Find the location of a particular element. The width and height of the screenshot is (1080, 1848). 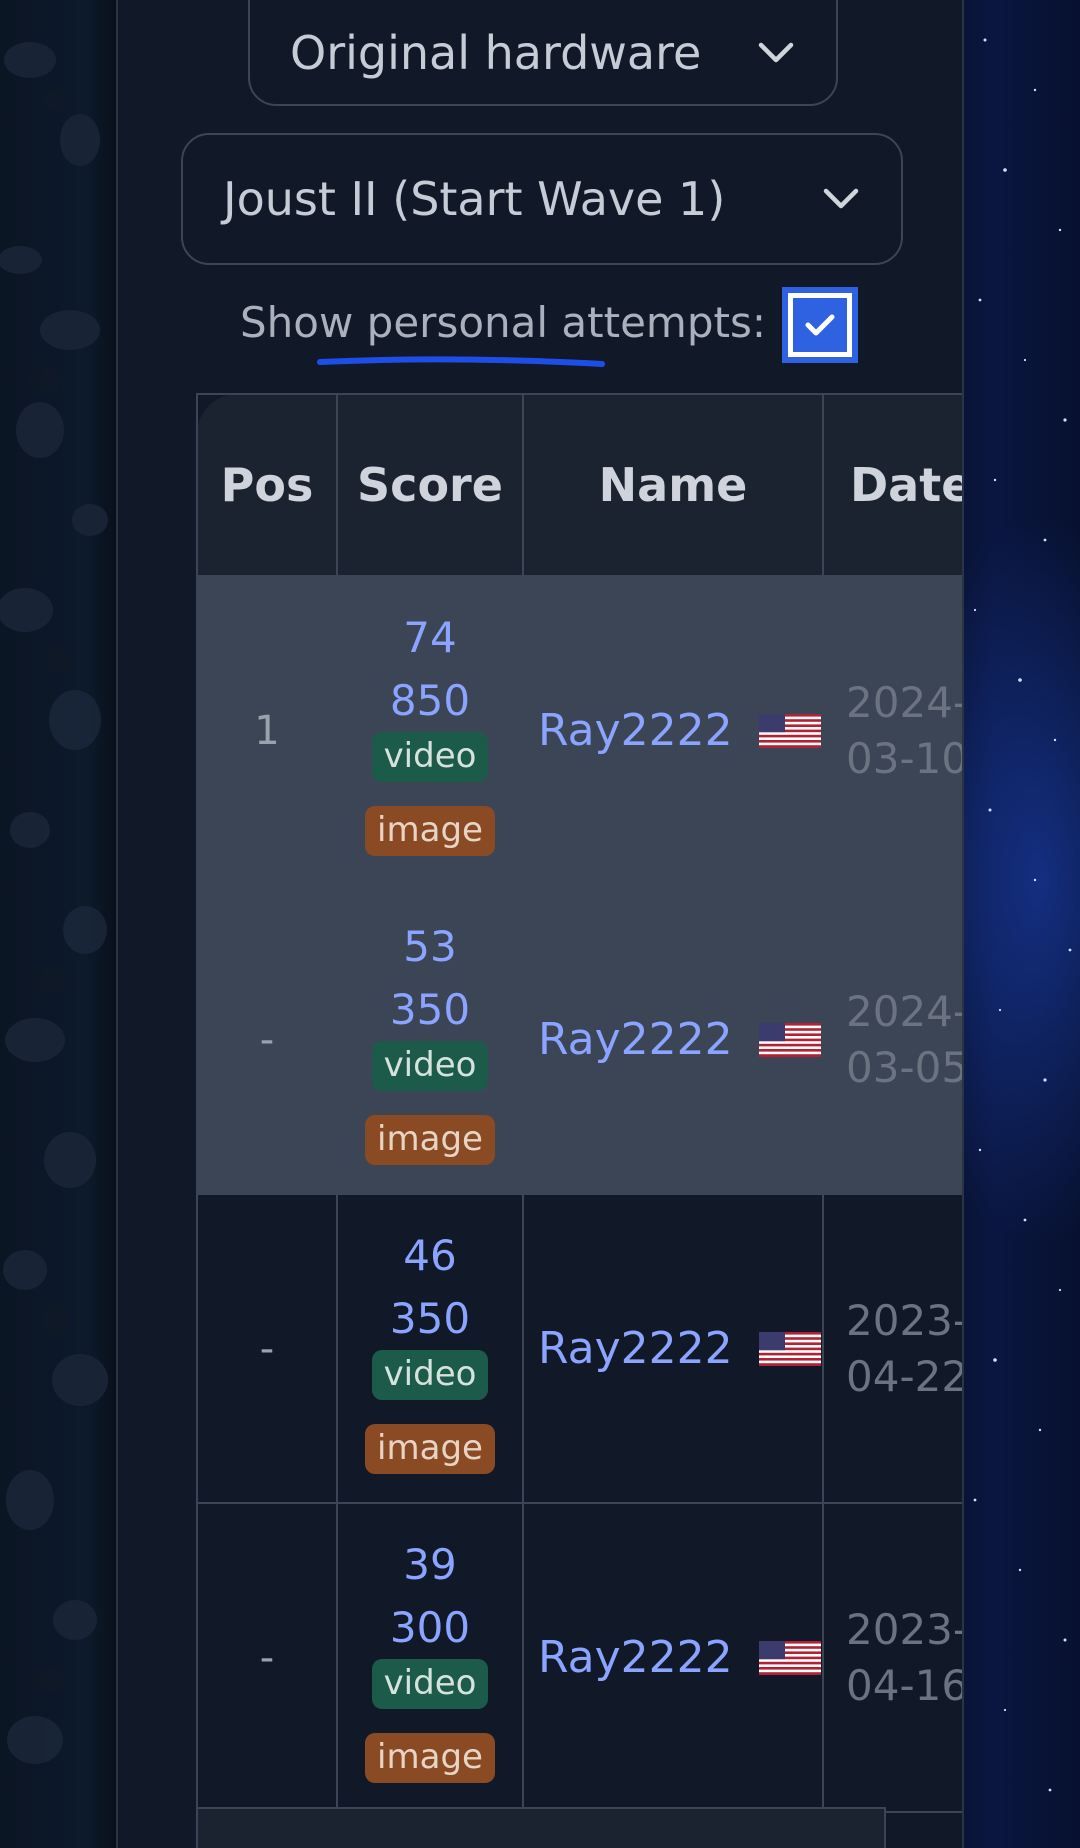

table-row: - 46 350 video image Ray2222 2023- 04-22 is located at coordinates (579, 1348).